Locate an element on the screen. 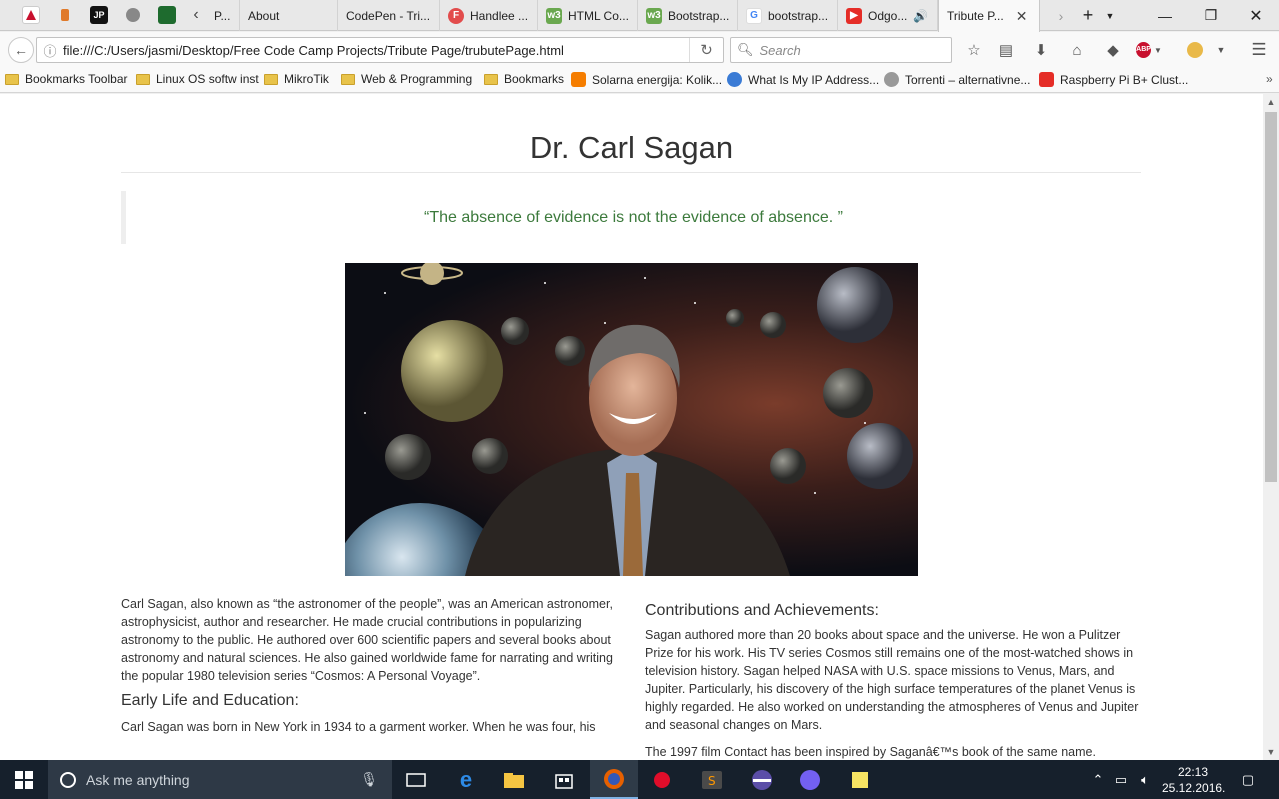  close-window-button: ✕ is located at coordinates (1256, 15).